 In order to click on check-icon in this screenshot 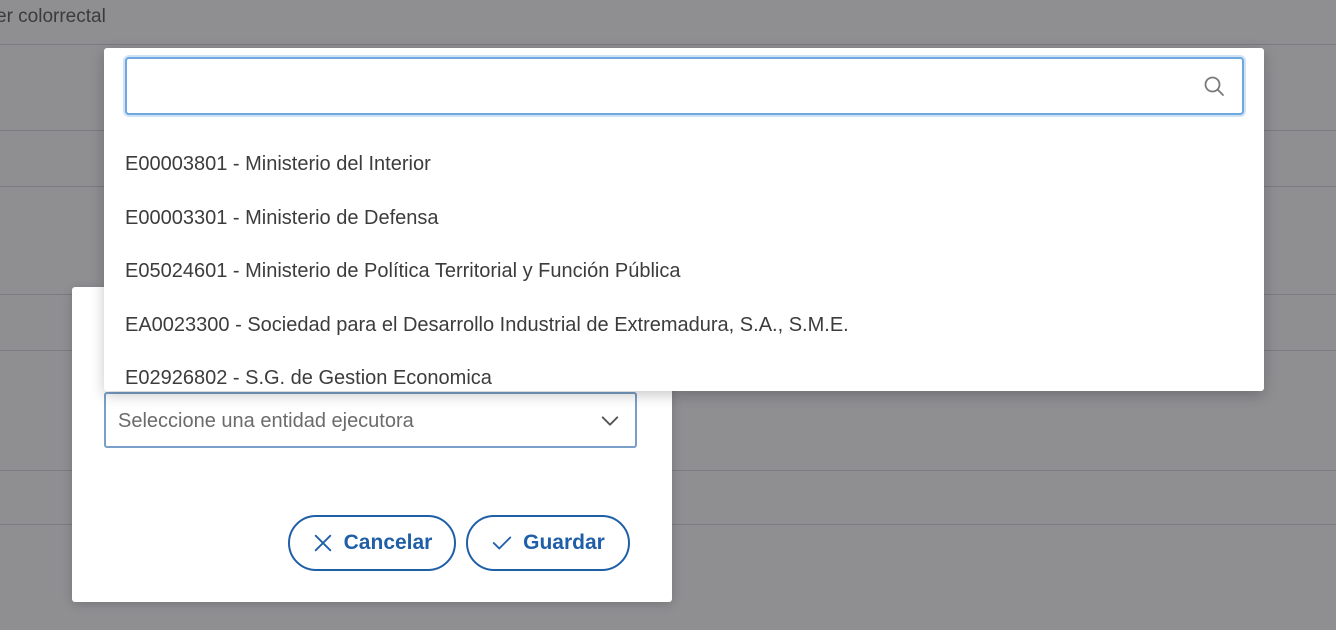, I will do `click(502, 543)`.